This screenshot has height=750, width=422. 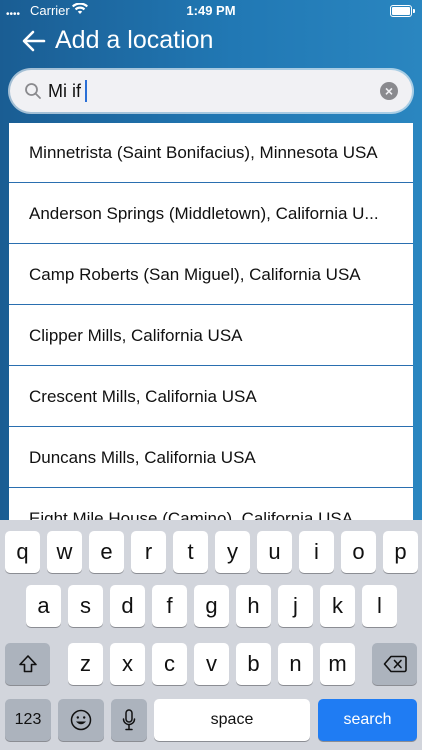 I want to click on key-i: i, so click(x=316, y=552).